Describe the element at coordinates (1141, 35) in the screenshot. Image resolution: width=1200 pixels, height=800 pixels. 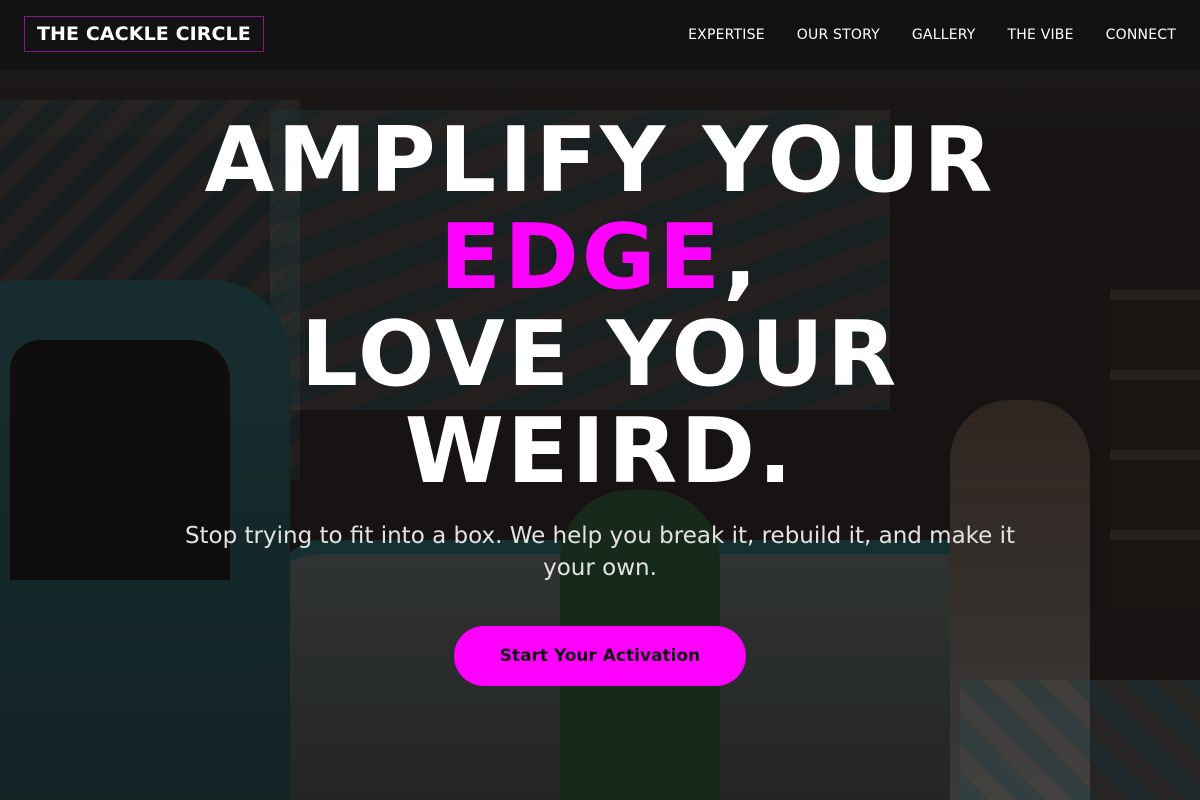
I see `nav-link-connect: CONNECT` at that location.